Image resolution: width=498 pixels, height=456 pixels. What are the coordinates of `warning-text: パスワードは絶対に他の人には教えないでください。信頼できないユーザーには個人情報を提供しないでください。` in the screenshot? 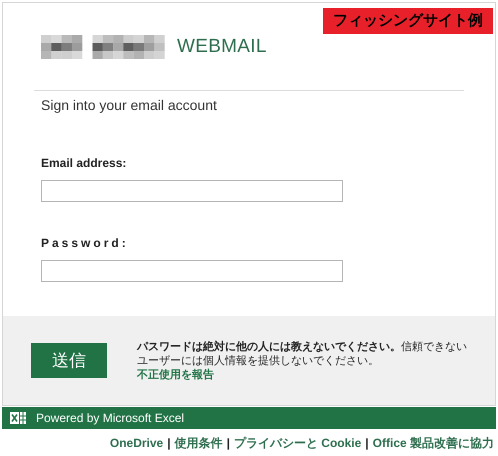 It's located at (302, 354).